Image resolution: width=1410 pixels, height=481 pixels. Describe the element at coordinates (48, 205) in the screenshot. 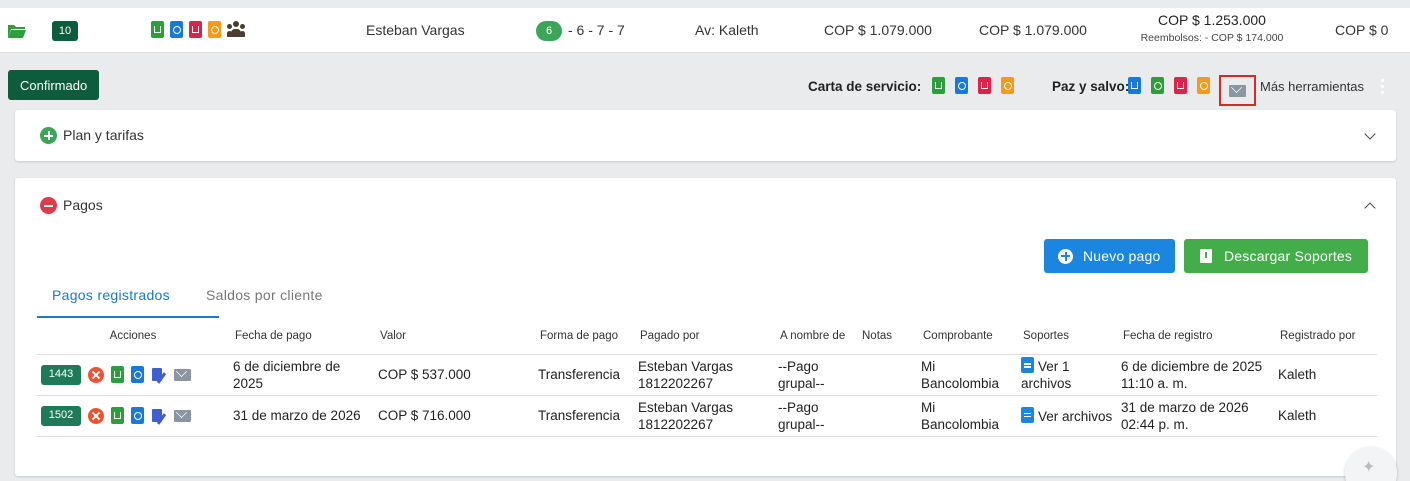

I see `minus-circle-icon` at that location.